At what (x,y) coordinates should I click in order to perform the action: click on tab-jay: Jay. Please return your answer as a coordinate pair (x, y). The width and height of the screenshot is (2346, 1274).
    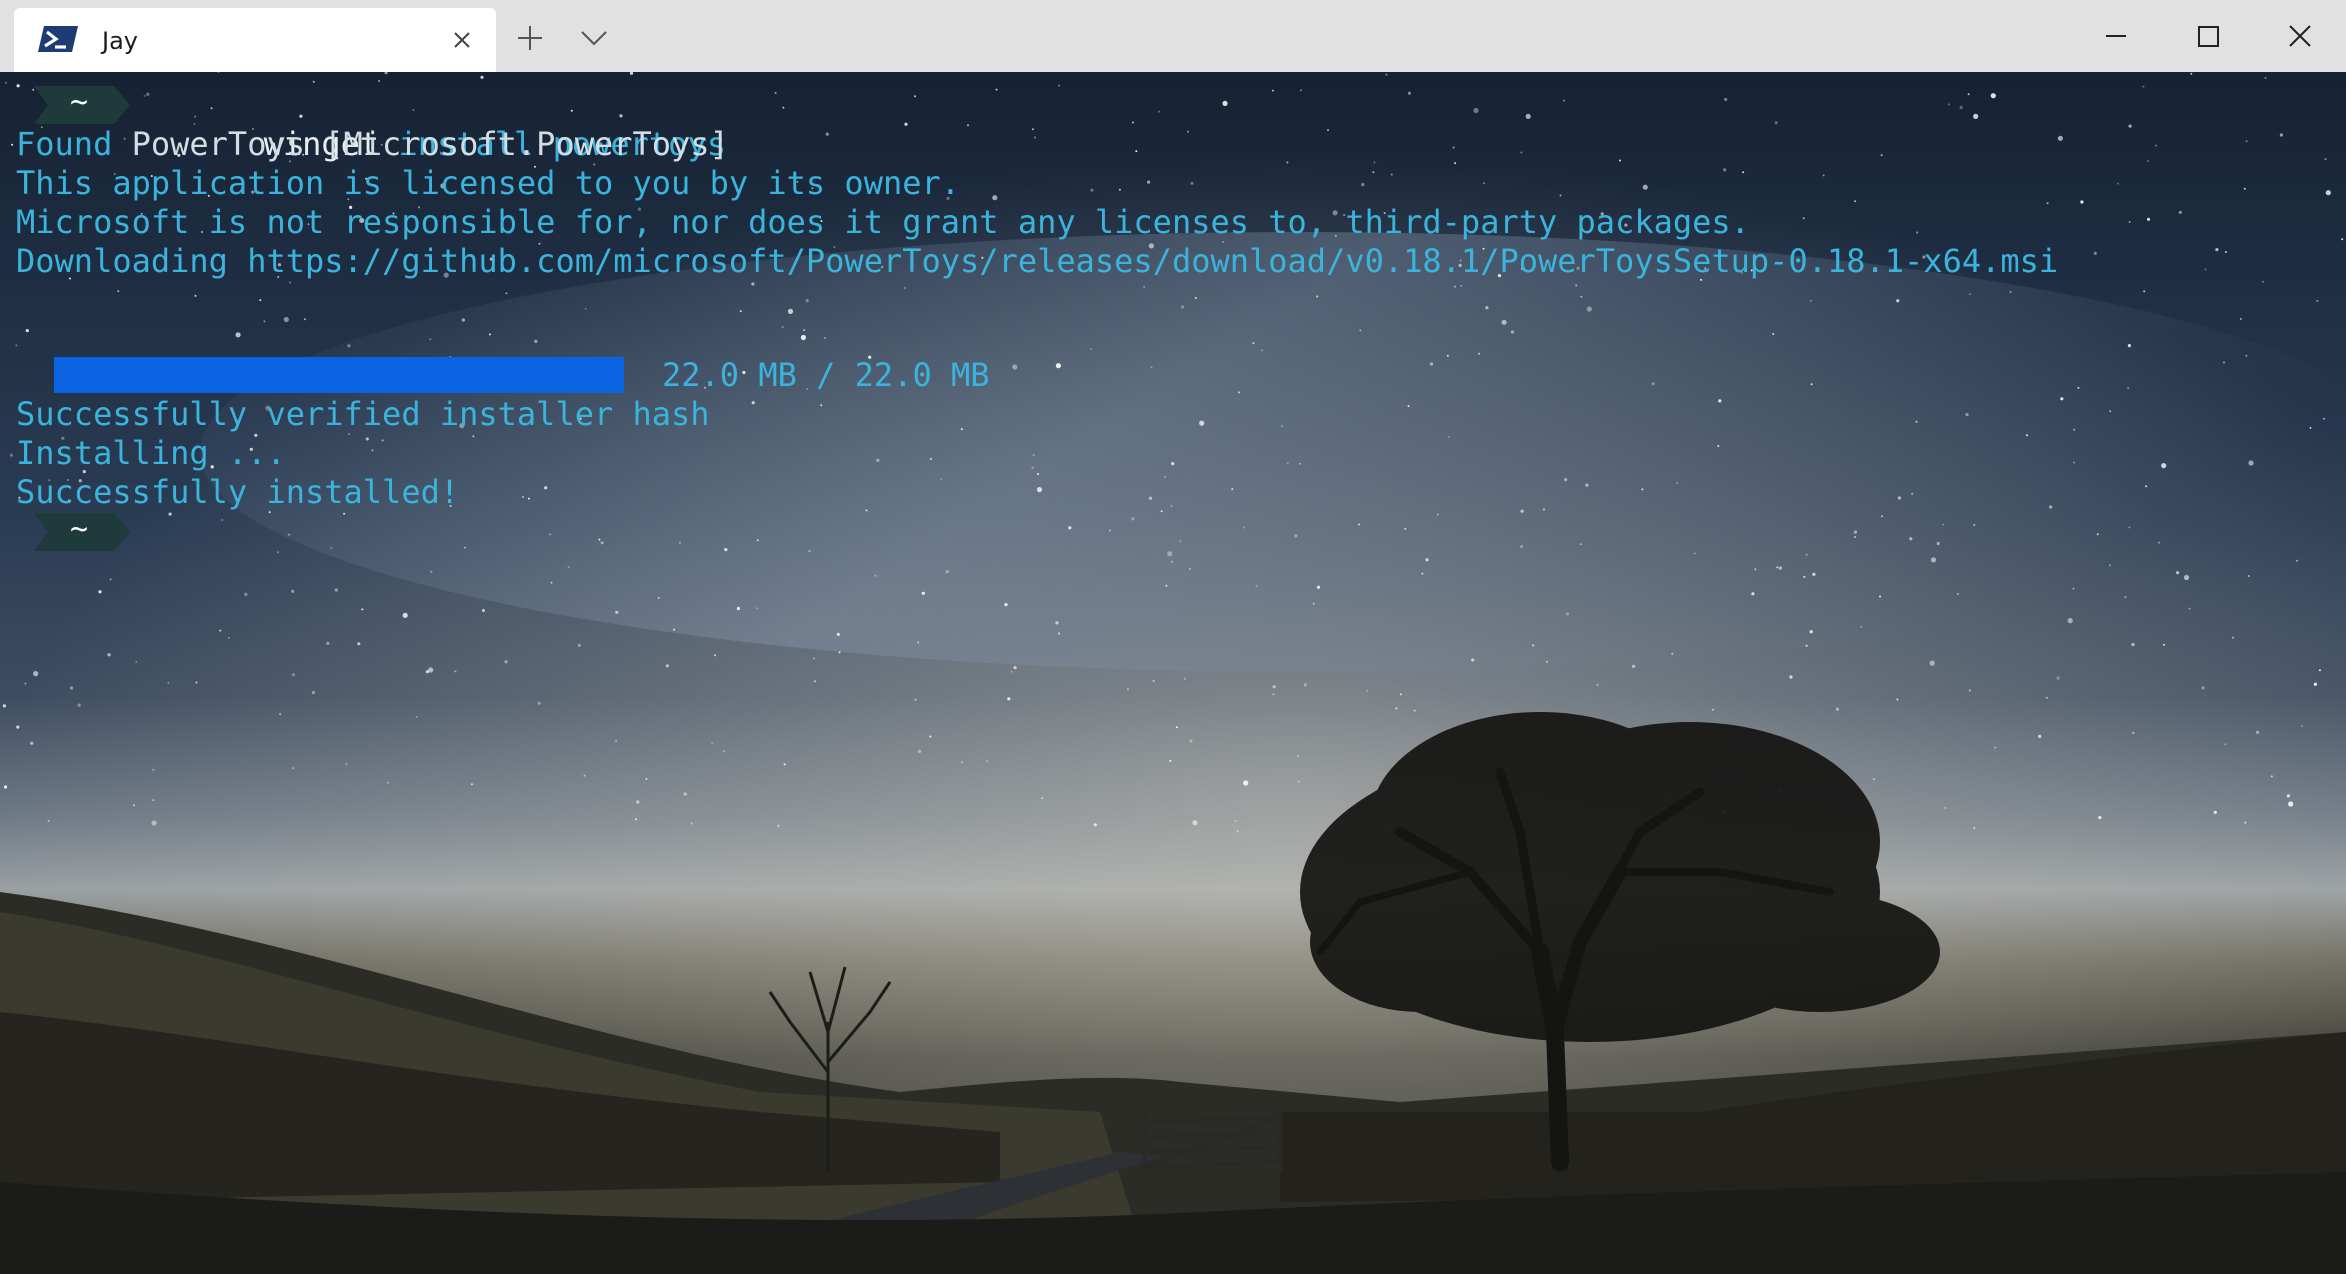
    Looking at the image, I should click on (255, 40).